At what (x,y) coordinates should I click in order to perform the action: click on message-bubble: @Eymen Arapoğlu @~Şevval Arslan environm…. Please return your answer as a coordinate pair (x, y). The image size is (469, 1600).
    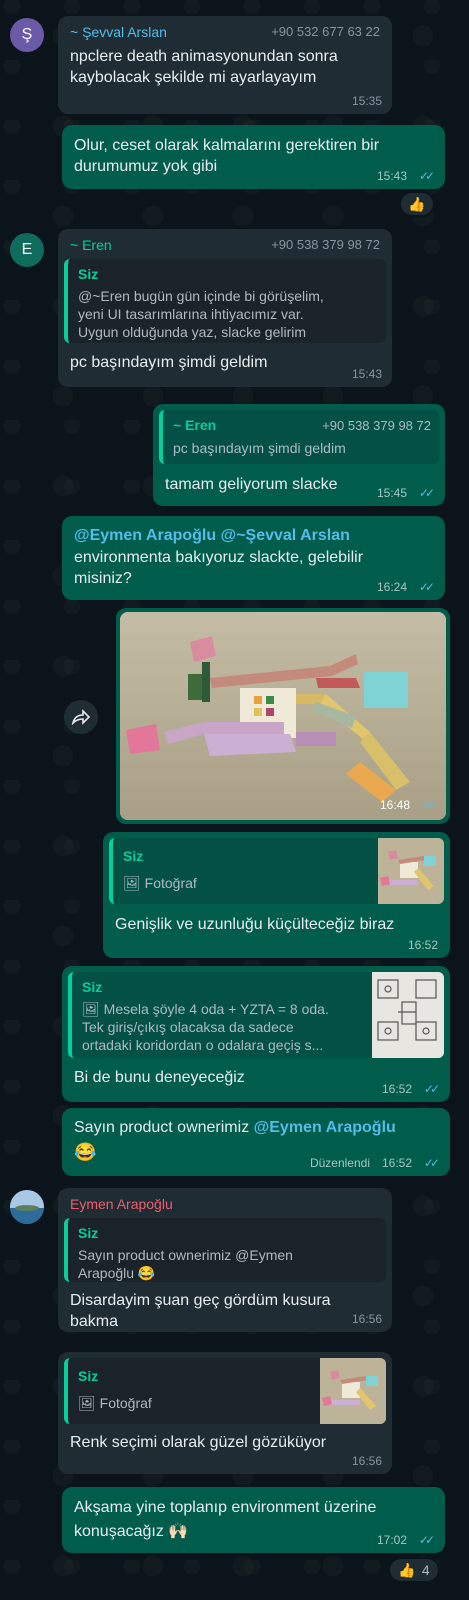
    Looking at the image, I should click on (253, 558).